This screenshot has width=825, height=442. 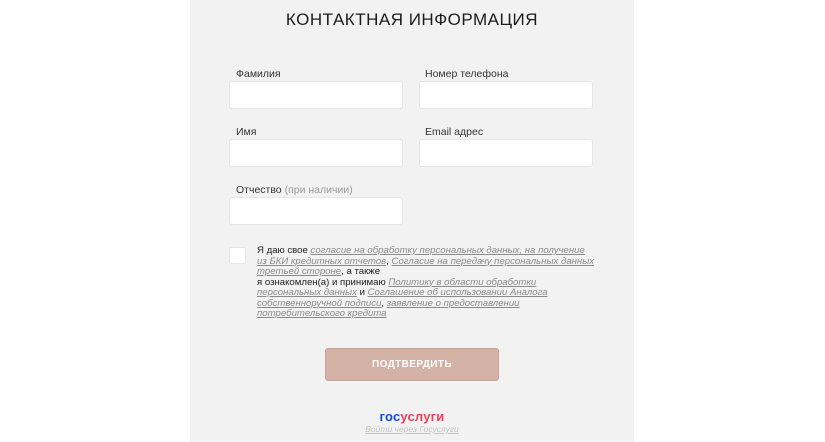 What do you see at coordinates (506, 95) in the screenshot?
I see `phone-input` at bounding box center [506, 95].